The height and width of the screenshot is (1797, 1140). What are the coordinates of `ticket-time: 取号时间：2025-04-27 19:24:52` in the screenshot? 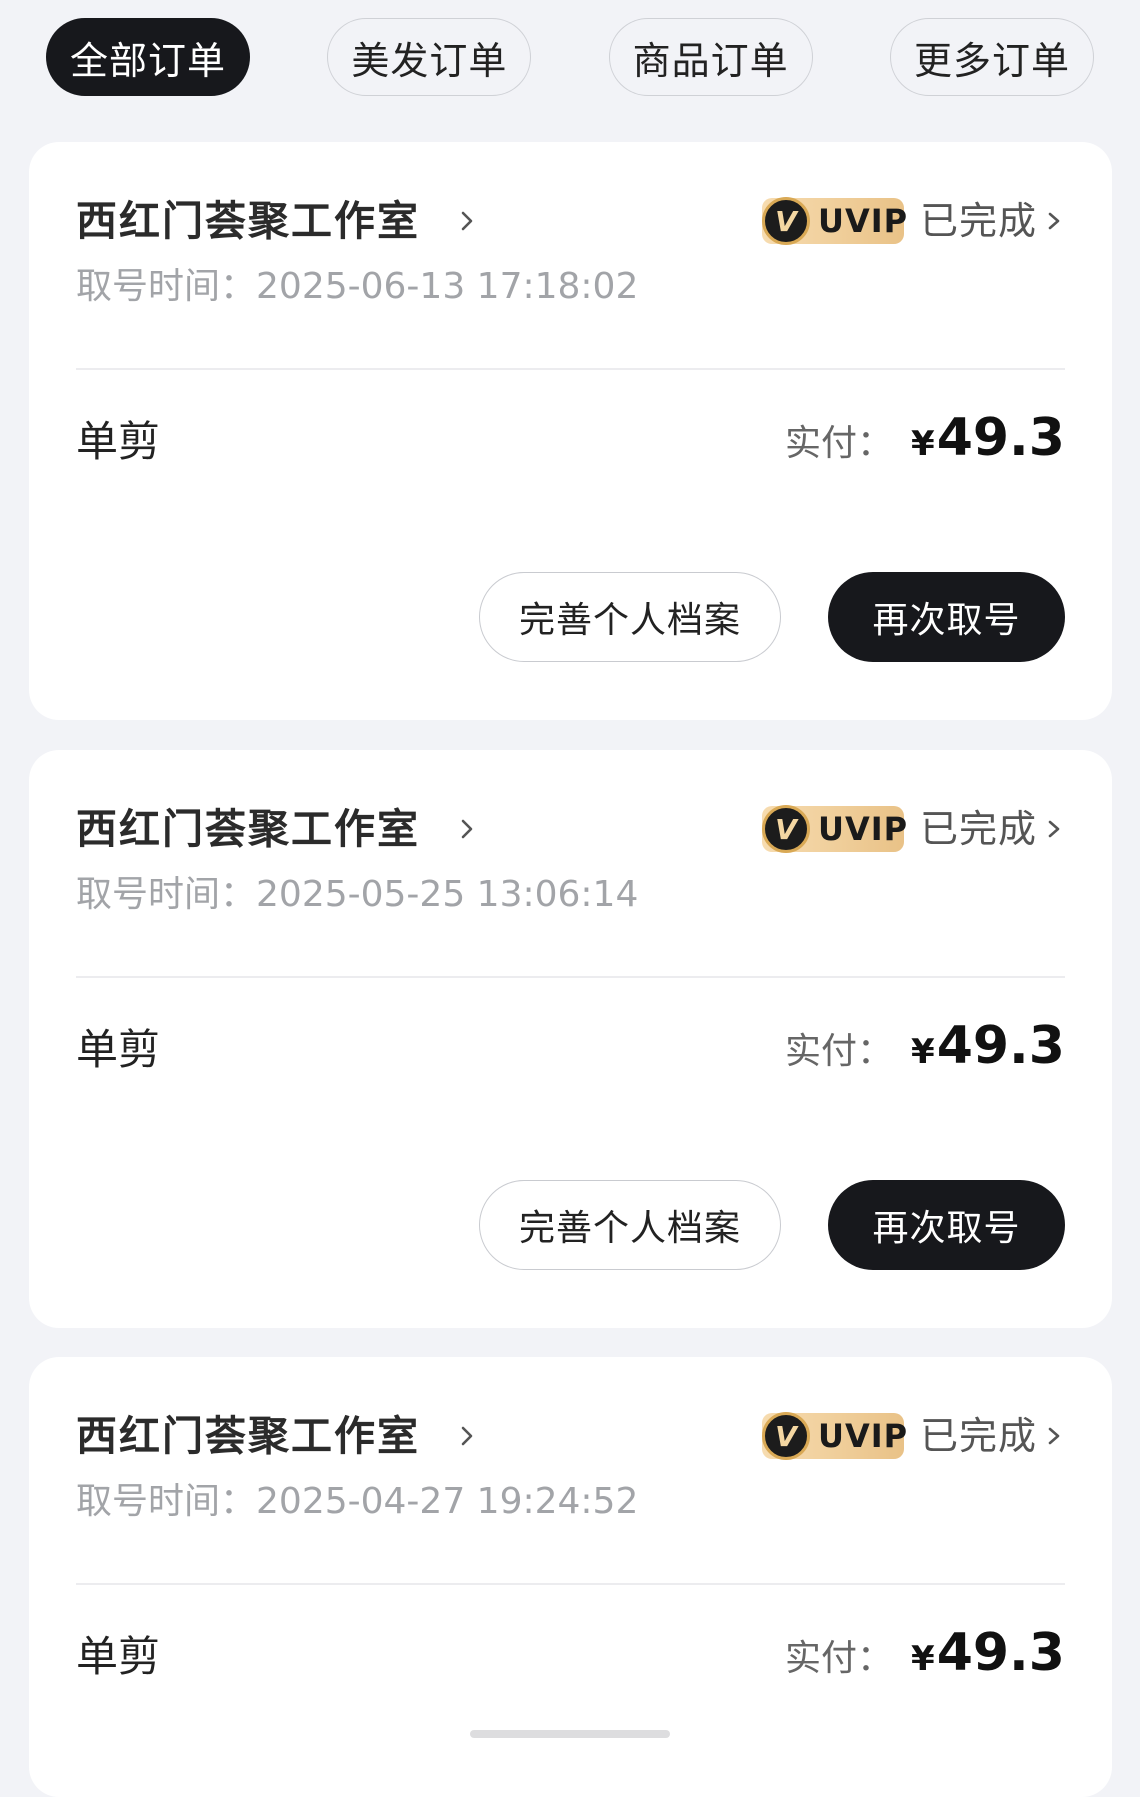 It's located at (357, 1502).